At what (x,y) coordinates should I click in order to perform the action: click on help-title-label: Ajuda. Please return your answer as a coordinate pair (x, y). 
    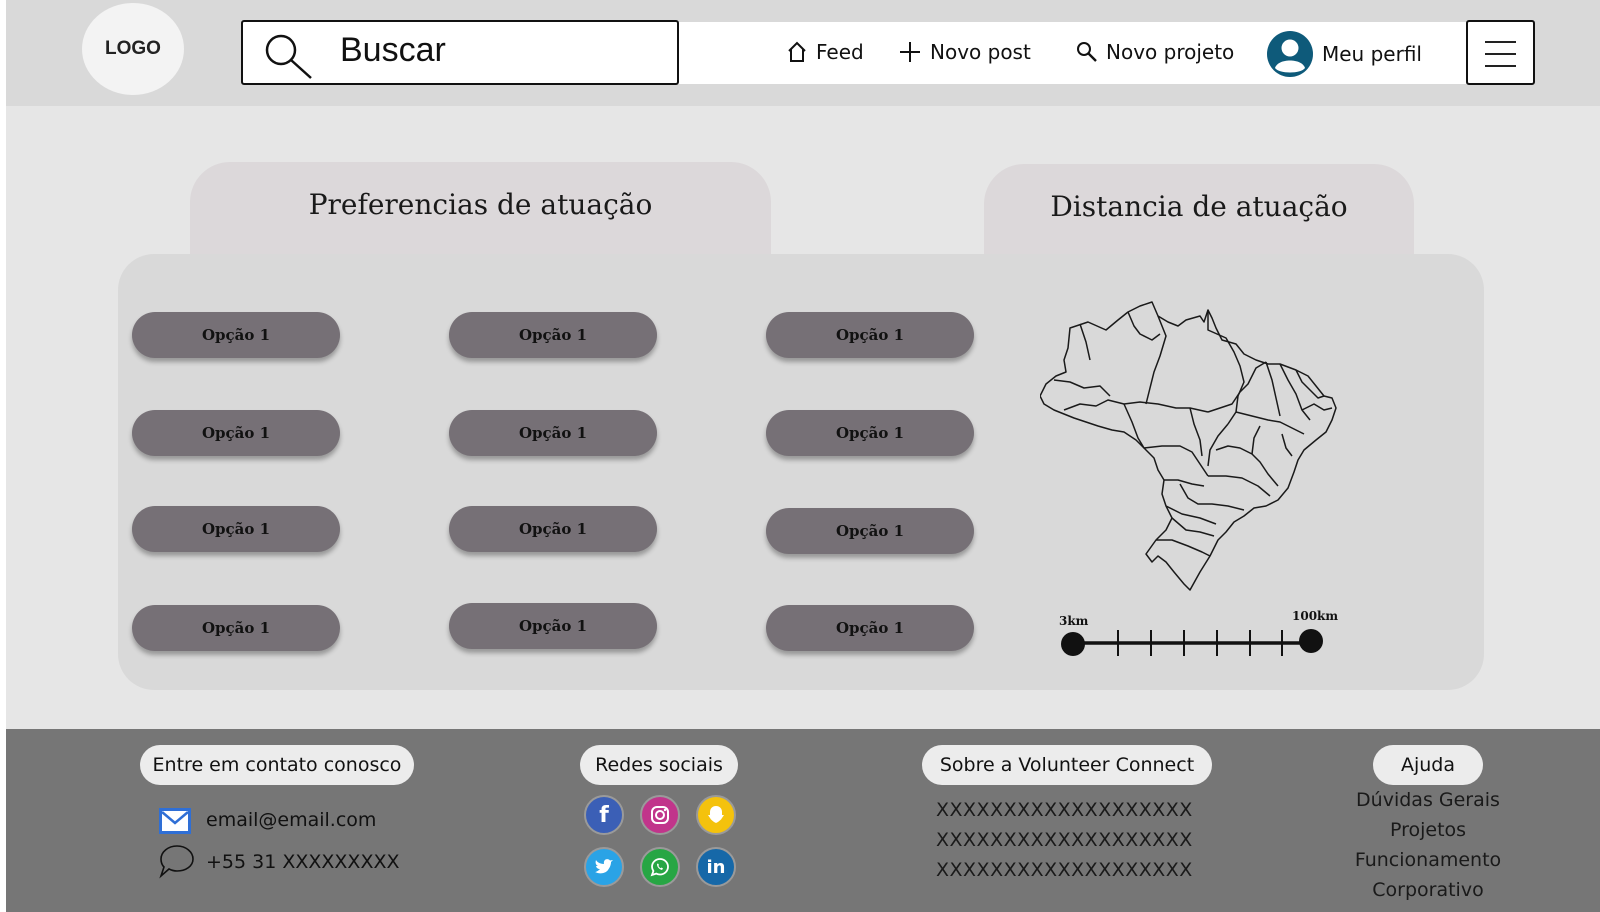
    Looking at the image, I should click on (1428, 765).